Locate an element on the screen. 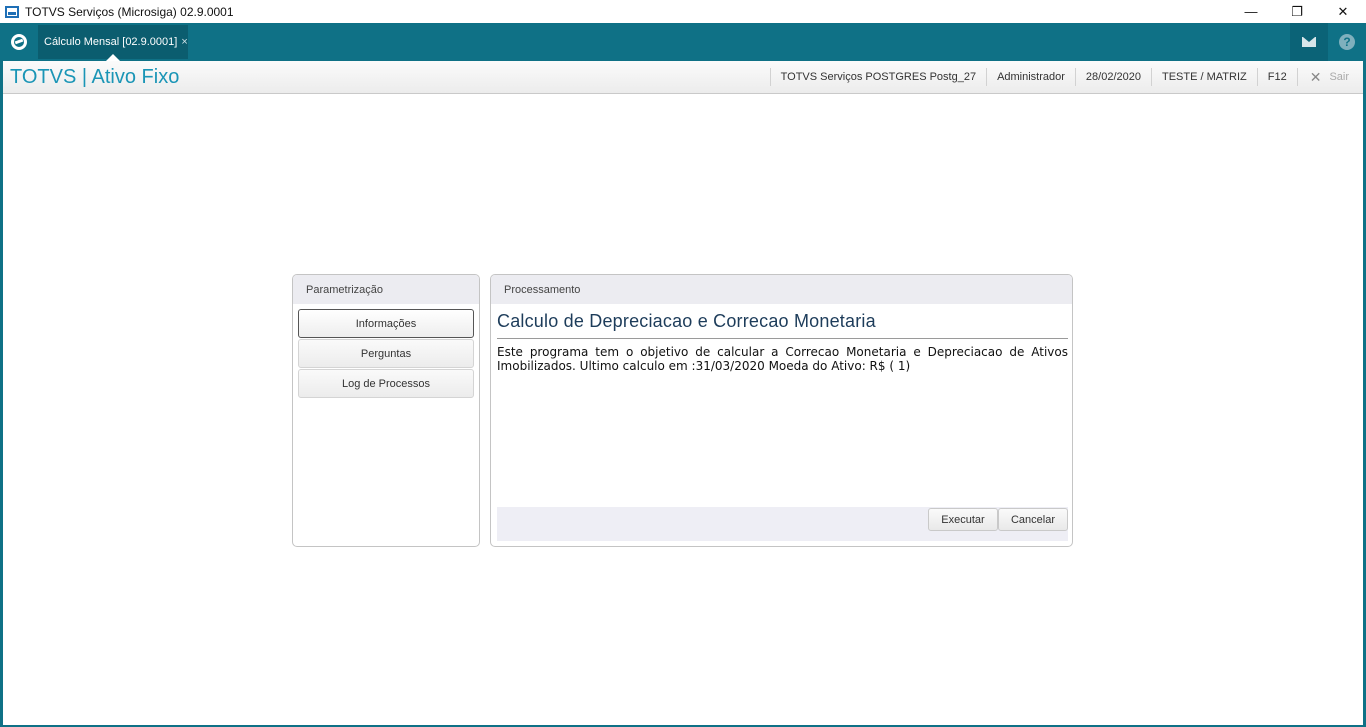  tab-bar: Cálculo Mensal [02.9.0001] × ? is located at coordinates (683, 42).